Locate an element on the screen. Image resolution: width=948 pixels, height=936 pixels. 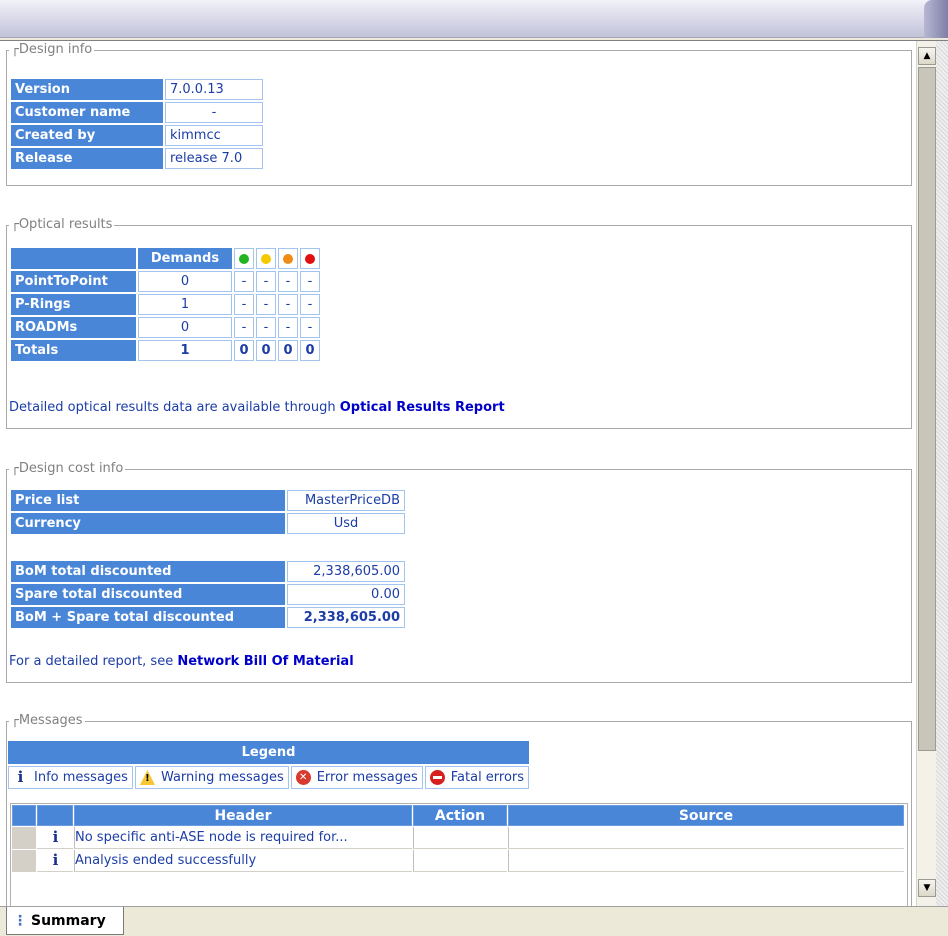
release-label: Release is located at coordinates (87, 158).